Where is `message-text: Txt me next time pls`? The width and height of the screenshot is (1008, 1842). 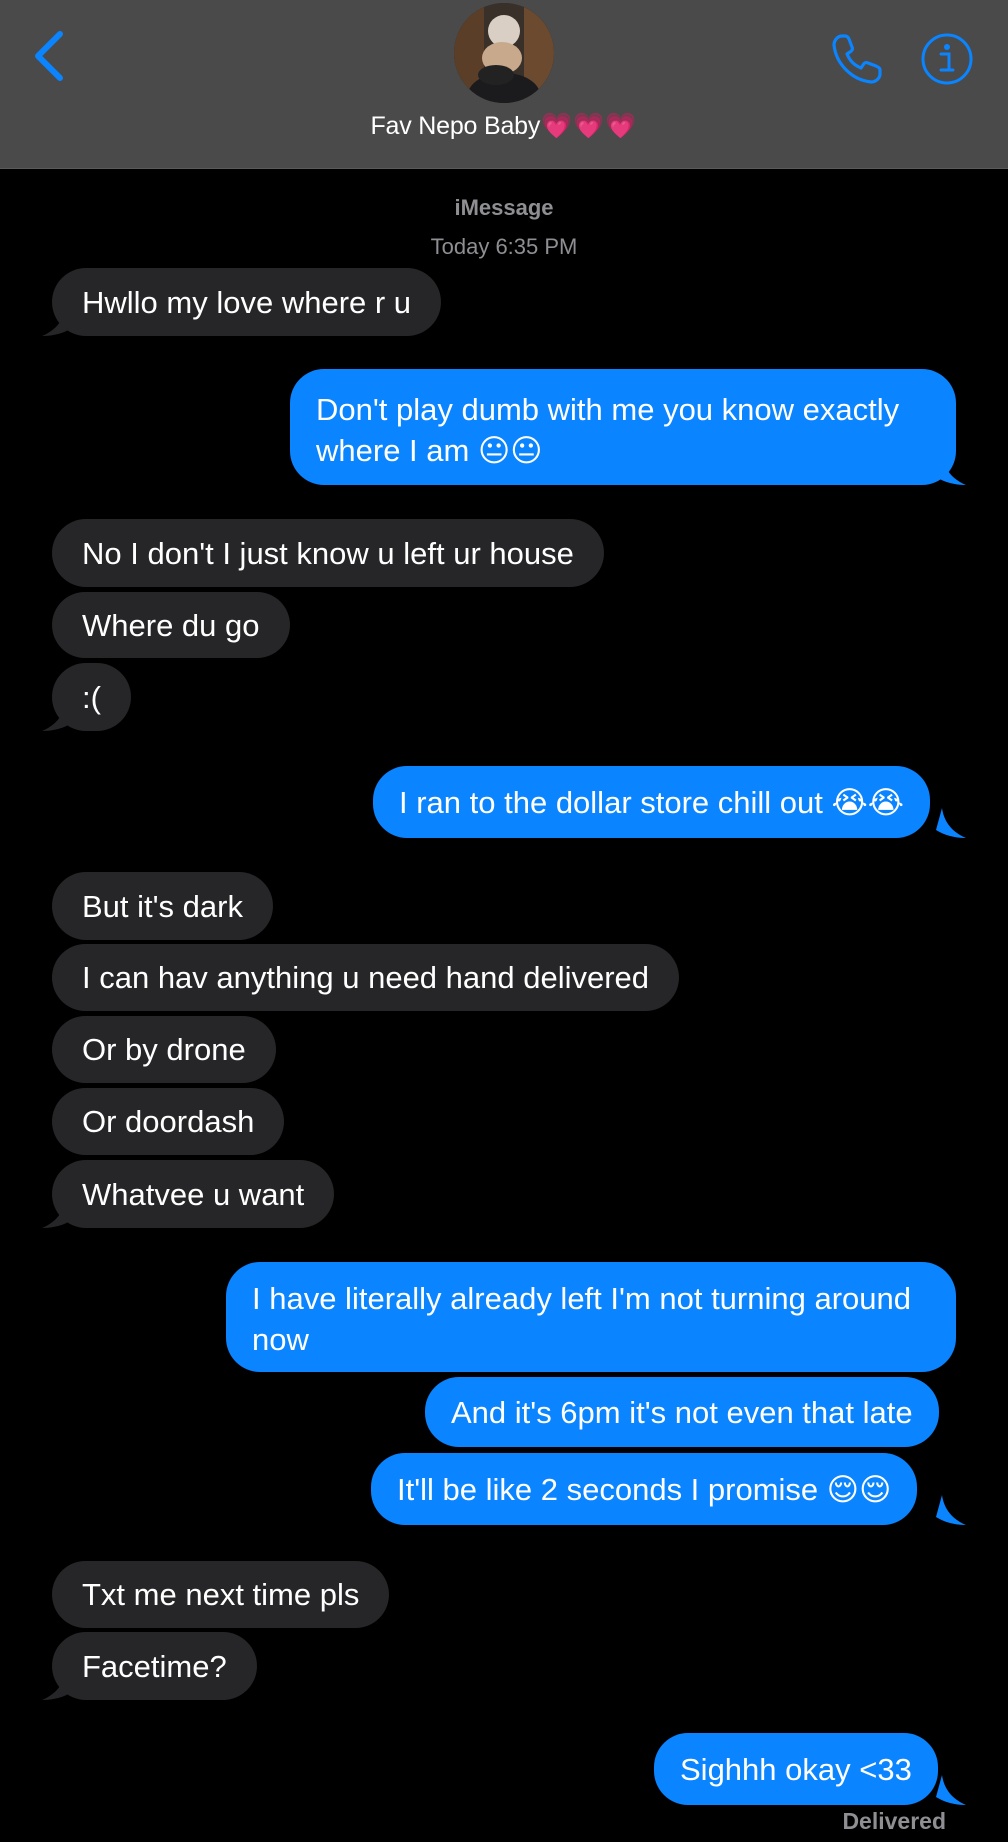
message-text: Txt me next time pls is located at coordinates (221, 1594).